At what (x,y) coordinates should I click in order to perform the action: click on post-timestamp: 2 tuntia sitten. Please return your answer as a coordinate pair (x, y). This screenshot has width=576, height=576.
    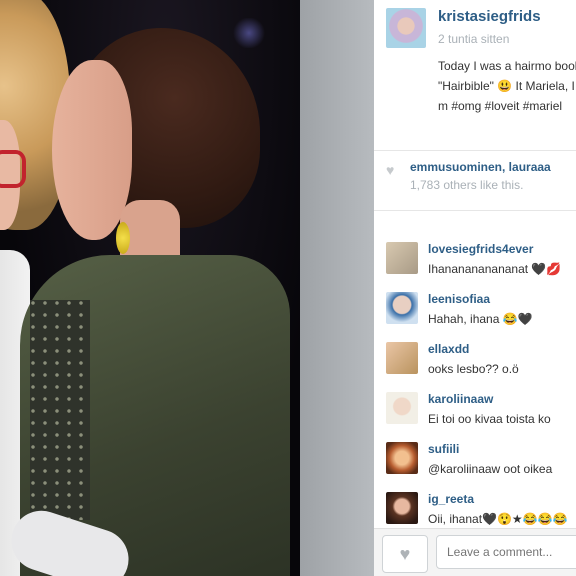
    Looking at the image, I should click on (473, 39).